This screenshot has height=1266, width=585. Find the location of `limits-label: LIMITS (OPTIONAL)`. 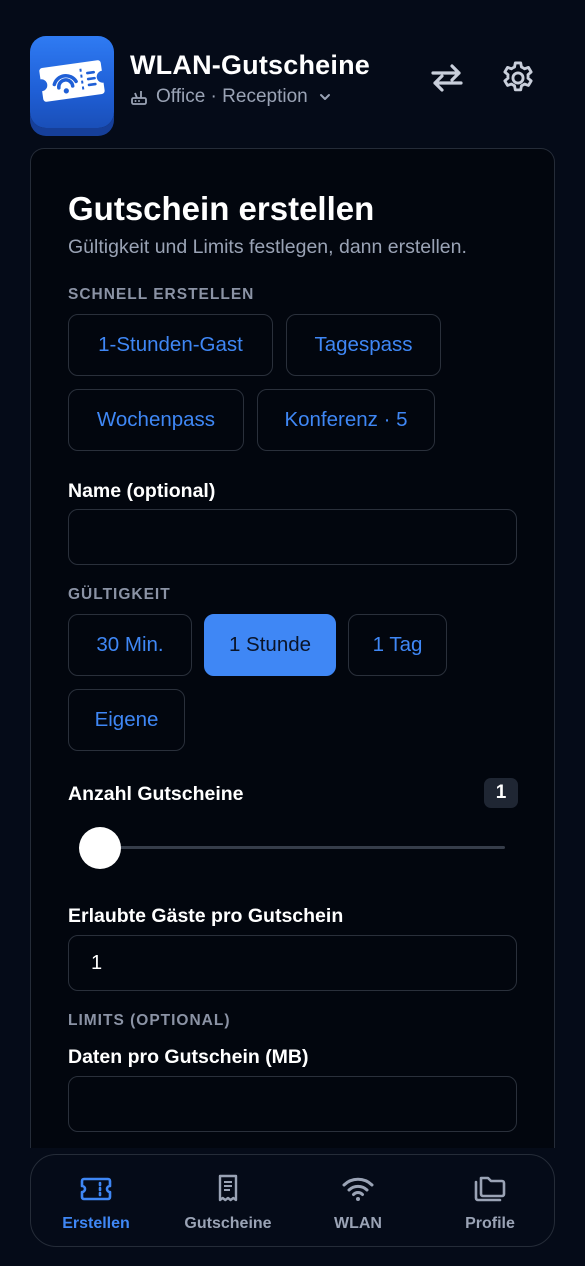

limits-label: LIMITS (OPTIONAL) is located at coordinates (149, 1020).